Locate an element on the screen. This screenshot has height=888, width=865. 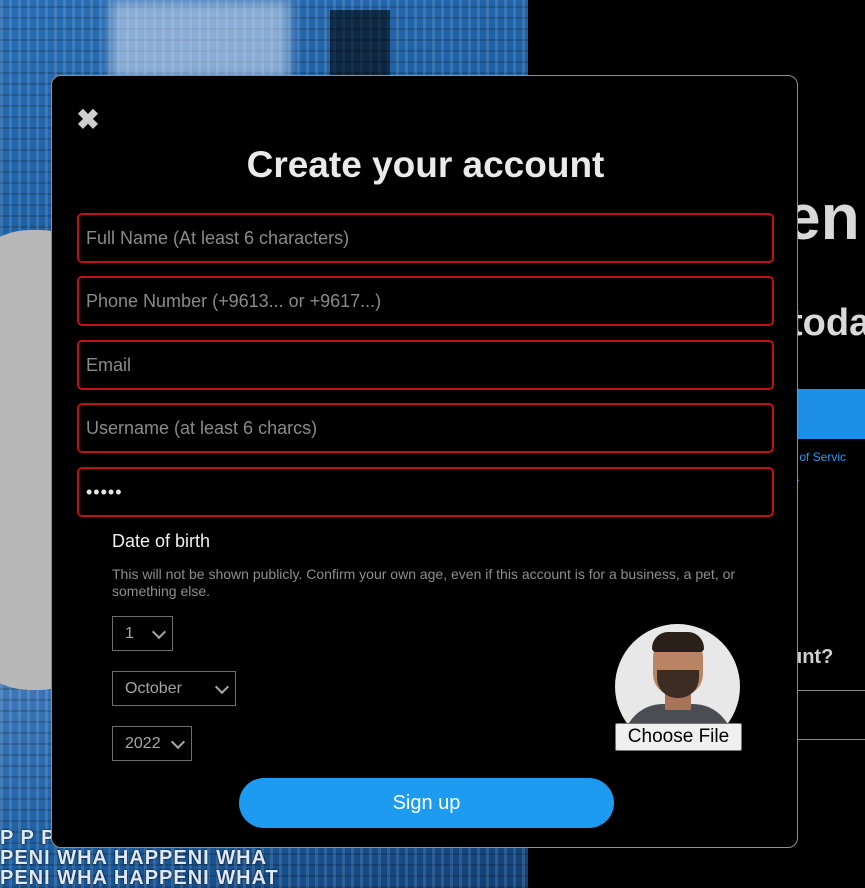
collage-text-line: PENI WHA HAPPENI WHA is located at coordinates (134, 858).